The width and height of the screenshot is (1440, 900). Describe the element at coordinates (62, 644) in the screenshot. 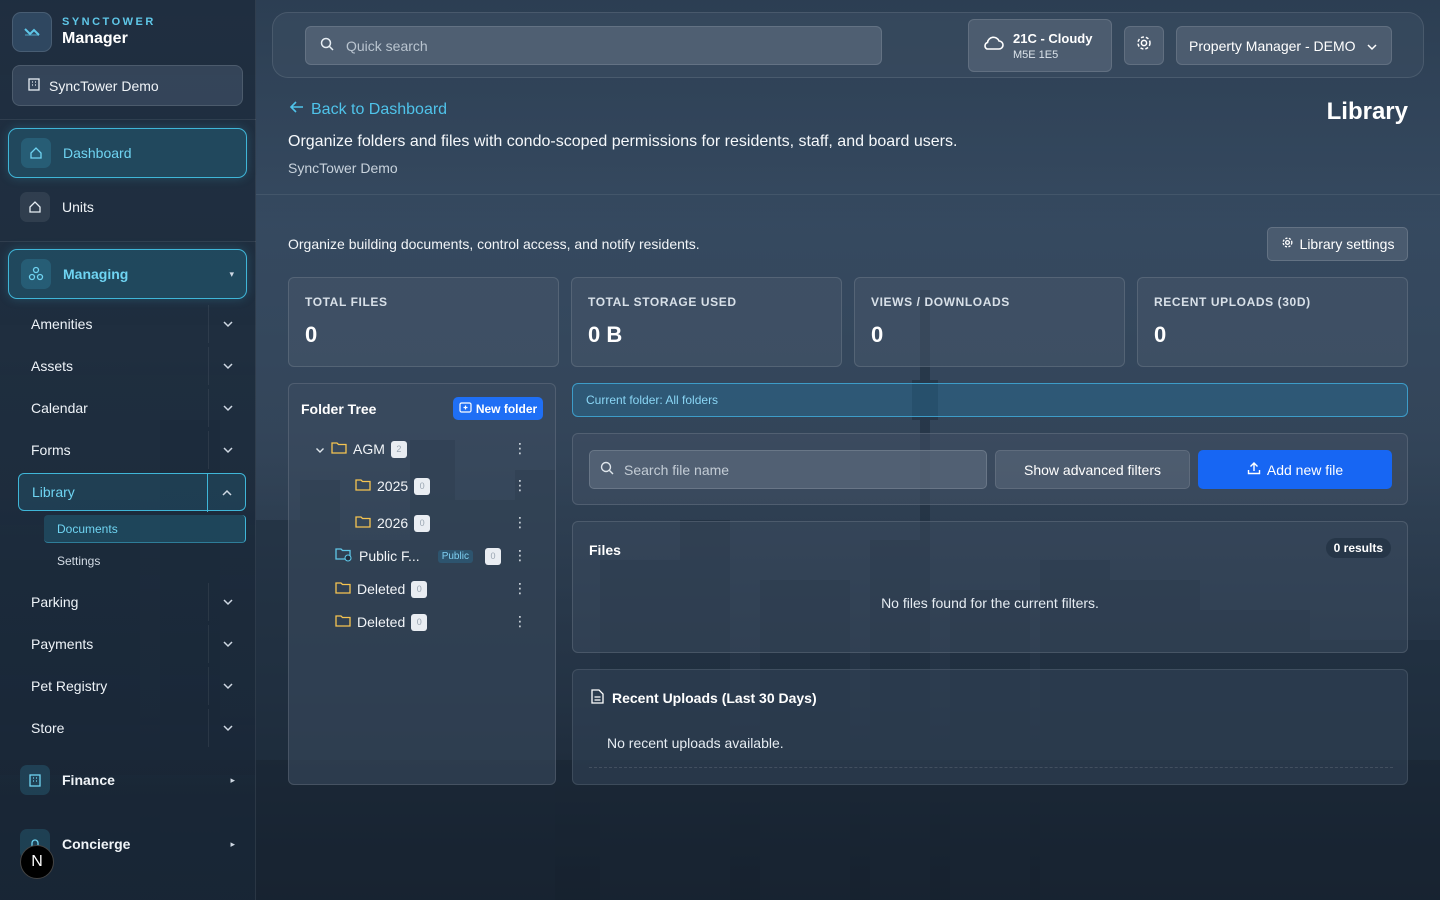

I see `sidebar-item-label: Payments` at that location.